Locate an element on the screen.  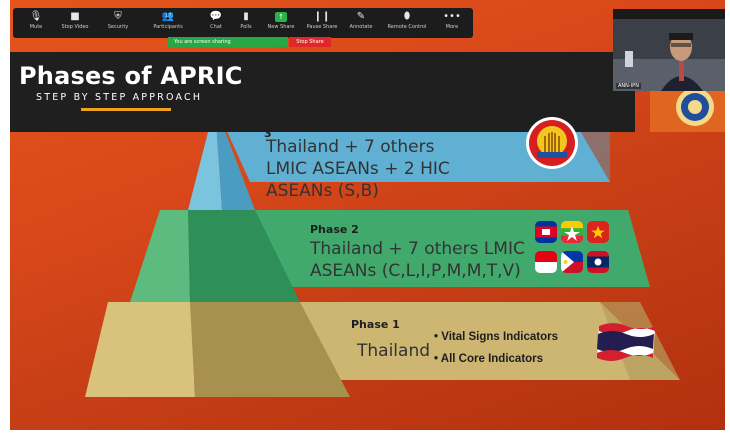
more-button: ••• More is located at coordinates (452, 23).